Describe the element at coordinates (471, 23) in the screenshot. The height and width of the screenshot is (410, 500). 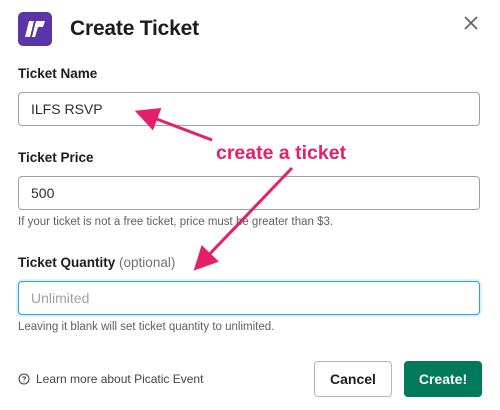
I see `close-icon` at that location.